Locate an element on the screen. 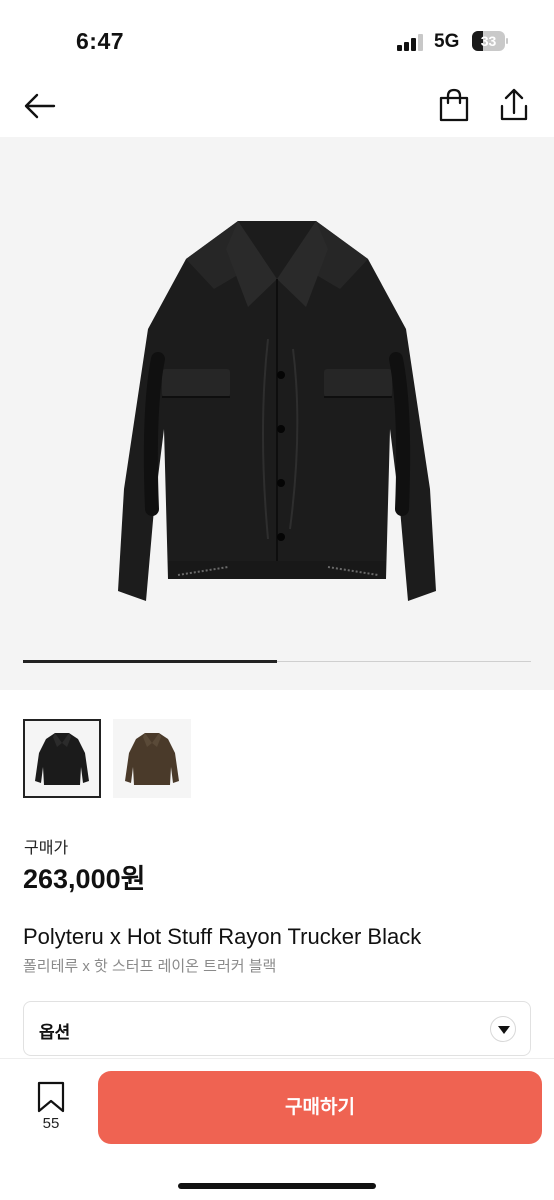 The image size is (554, 1200). back-button is located at coordinates (40, 108).